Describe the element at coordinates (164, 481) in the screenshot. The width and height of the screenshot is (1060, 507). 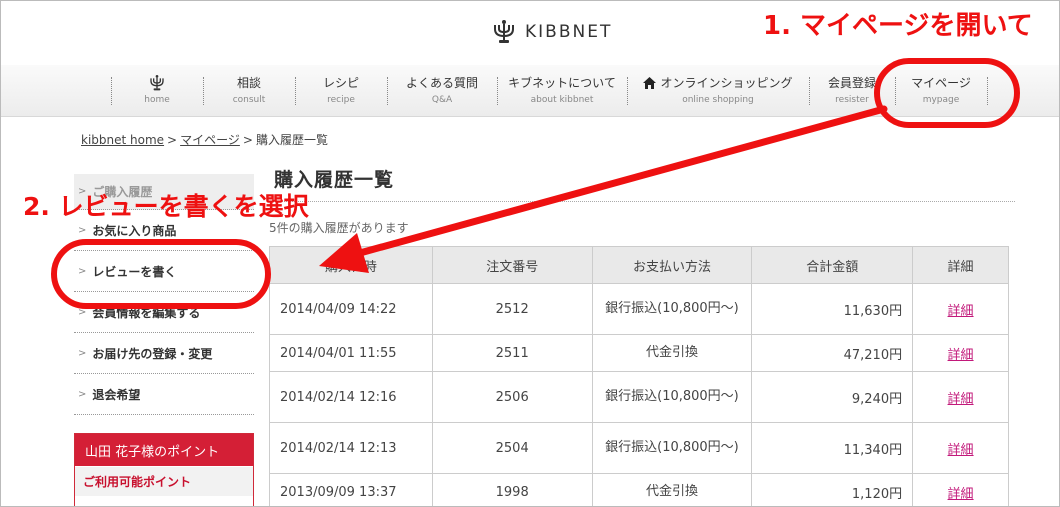
I see `available-points-label: ご利用可能ポイント` at that location.